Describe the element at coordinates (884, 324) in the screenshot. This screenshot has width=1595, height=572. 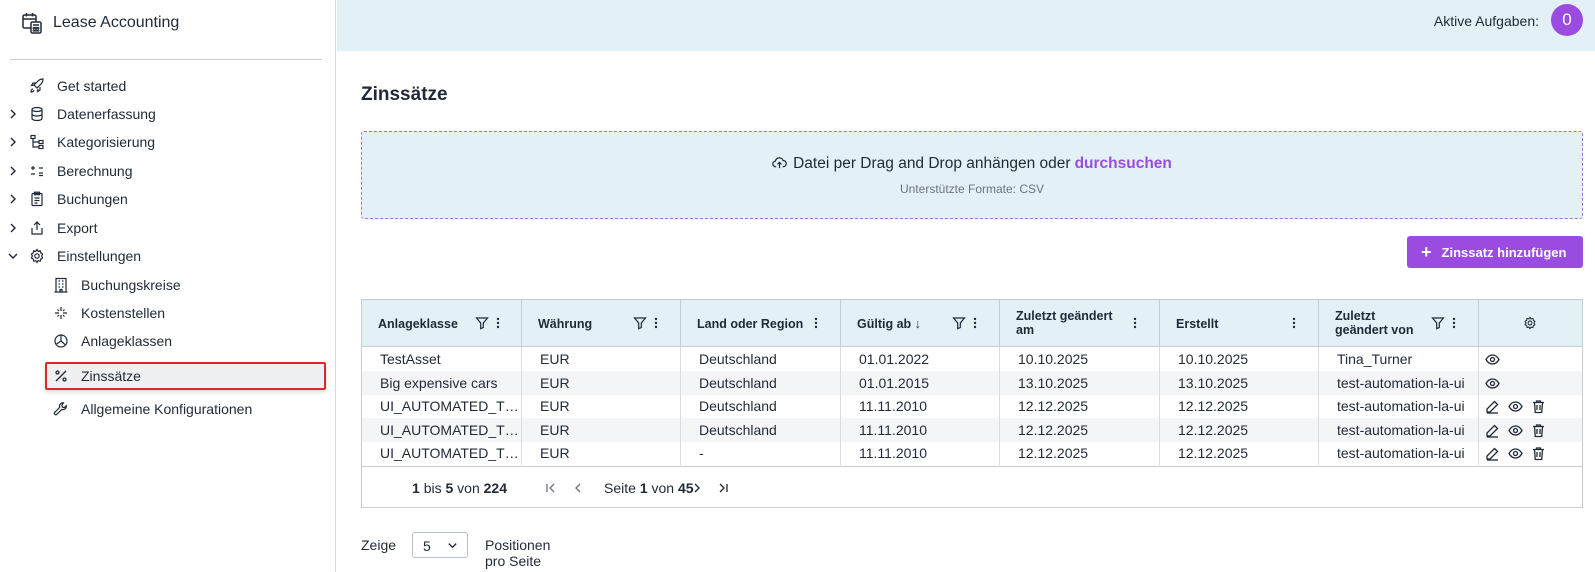
I see `column-label-text: Gültig ab` at that location.